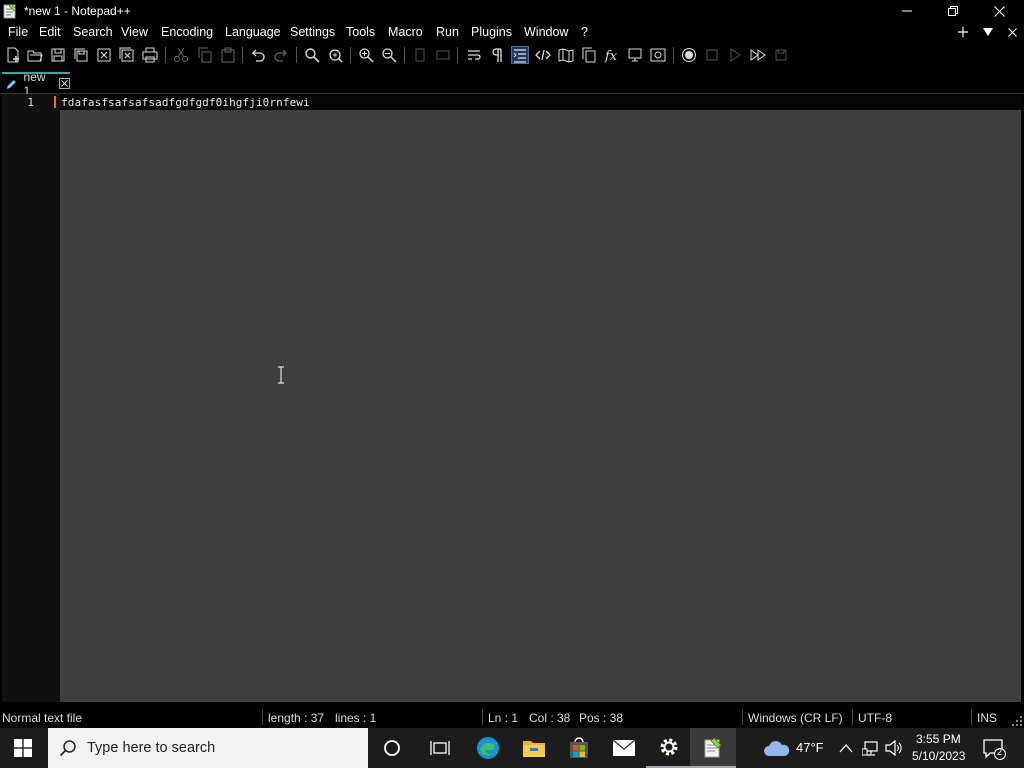  What do you see at coordinates (624, 748) in the screenshot?
I see `taskbar-mail` at bounding box center [624, 748].